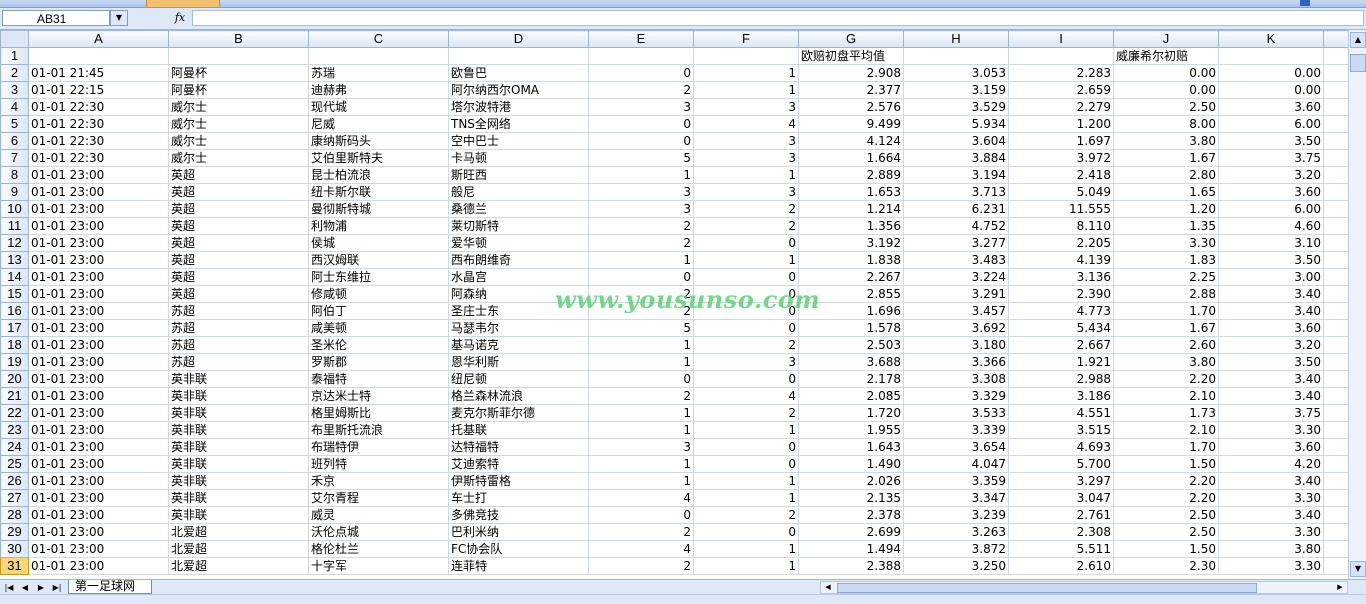  Describe the element at coordinates (518, 532) in the screenshot. I see `cell-d: 巴利米纳` at that location.